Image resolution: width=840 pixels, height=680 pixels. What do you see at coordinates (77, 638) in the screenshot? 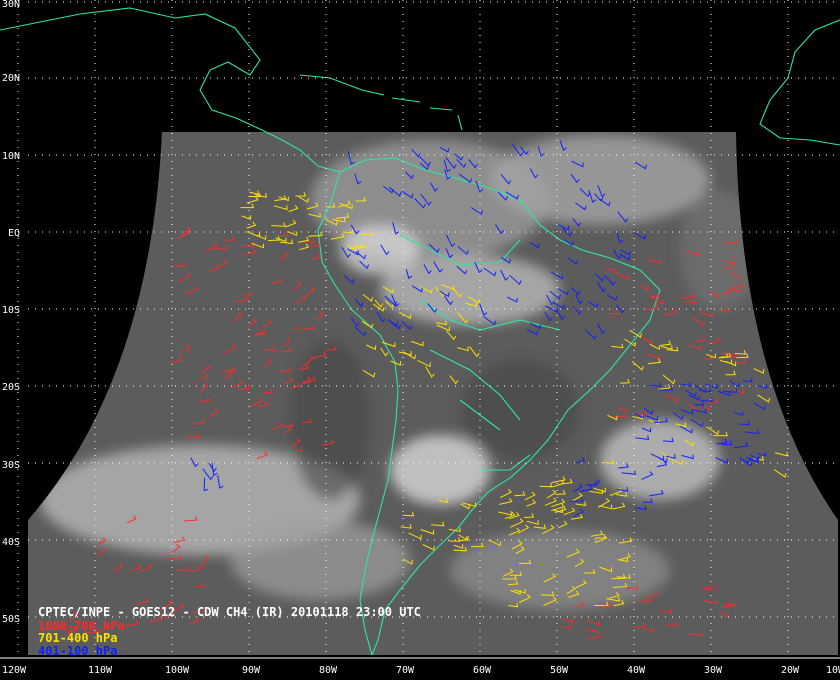
I see `legend-mid-level: 701-400 hPa` at bounding box center [77, 638].